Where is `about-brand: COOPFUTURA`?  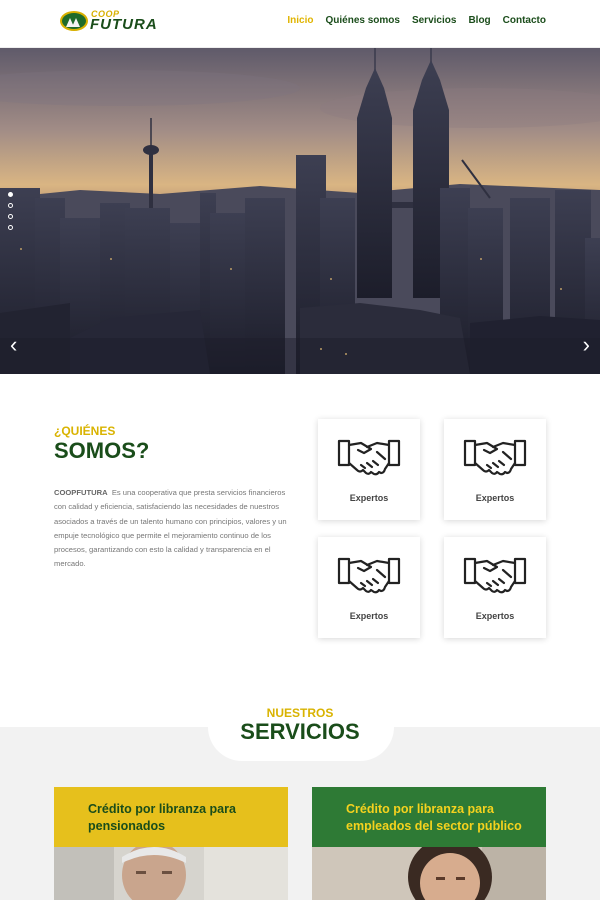
about-brand: COOPFUTURA is located at coordinates (81, 492).